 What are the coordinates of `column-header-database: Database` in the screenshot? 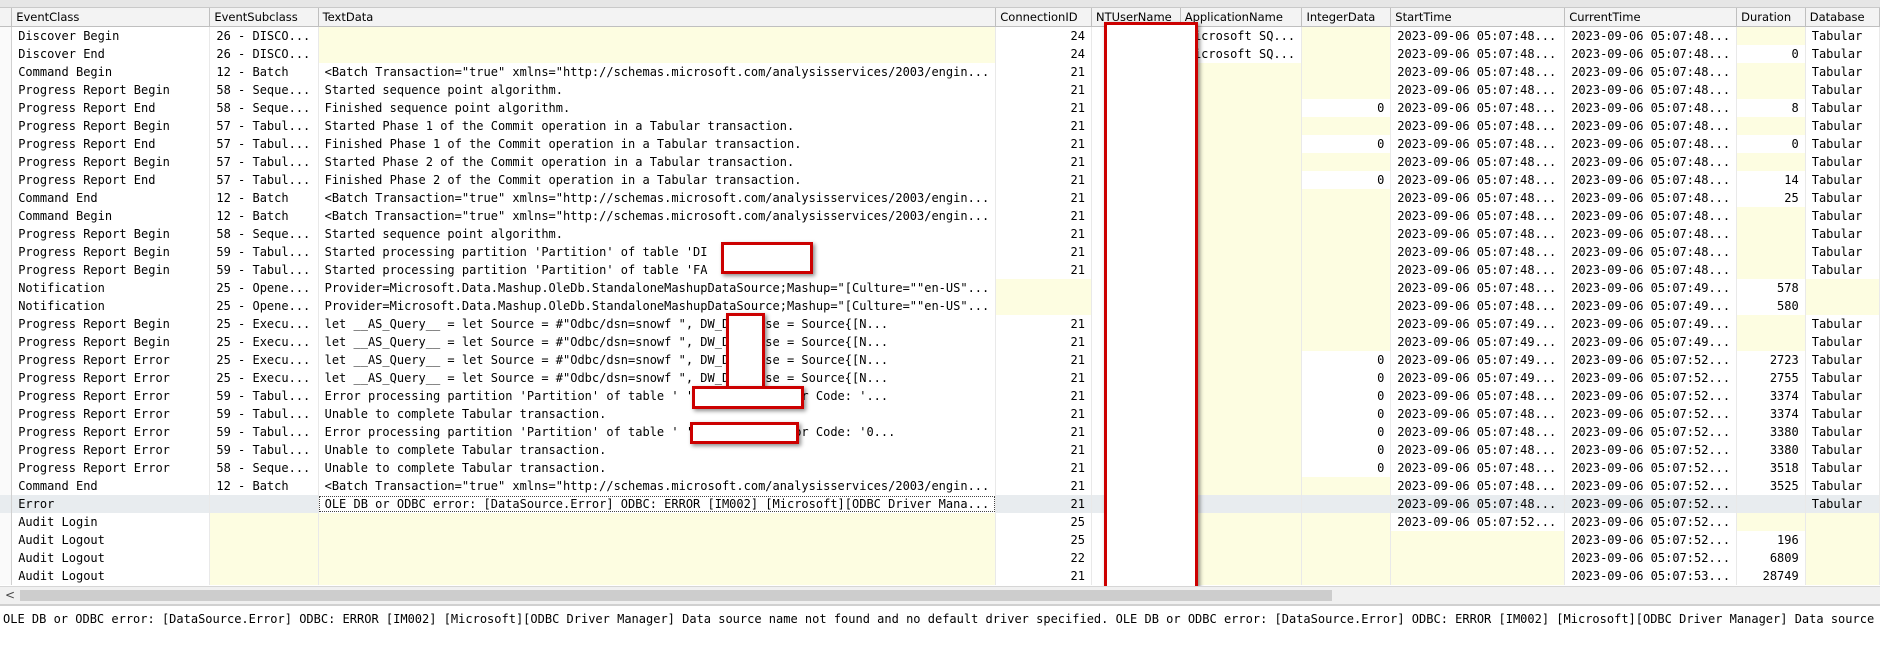 It's located at (1842, 17).